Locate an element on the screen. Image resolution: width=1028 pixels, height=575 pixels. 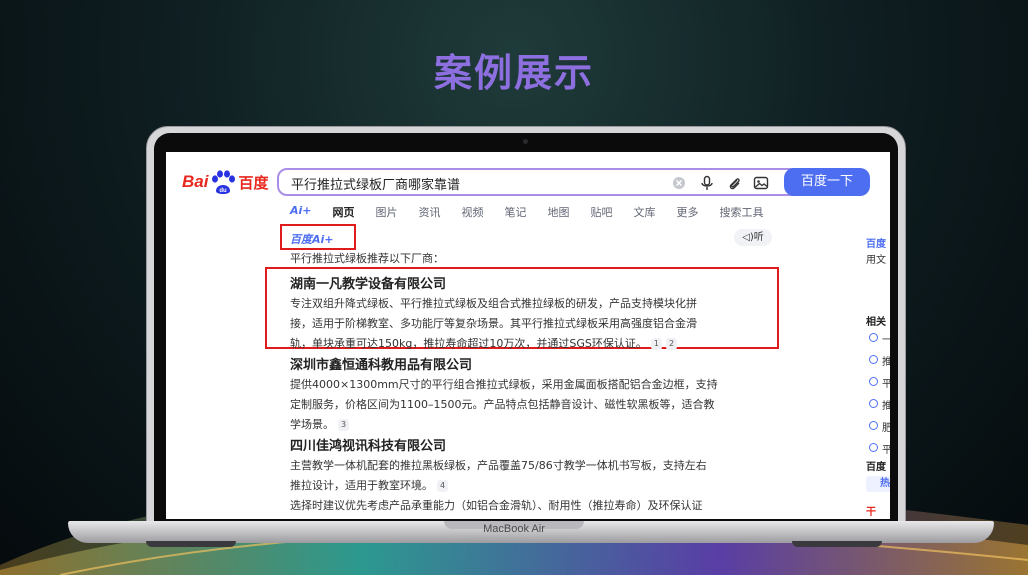
answer-intro: 平行推拉式绿板推荐以下厂商： is located at coordinates (367, 258).